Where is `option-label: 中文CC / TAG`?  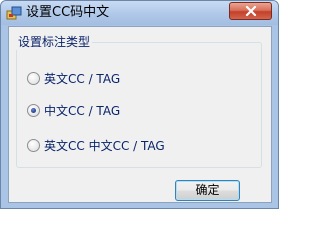
option-label: 中文CC / TAG is located at coordinates (82, 111).